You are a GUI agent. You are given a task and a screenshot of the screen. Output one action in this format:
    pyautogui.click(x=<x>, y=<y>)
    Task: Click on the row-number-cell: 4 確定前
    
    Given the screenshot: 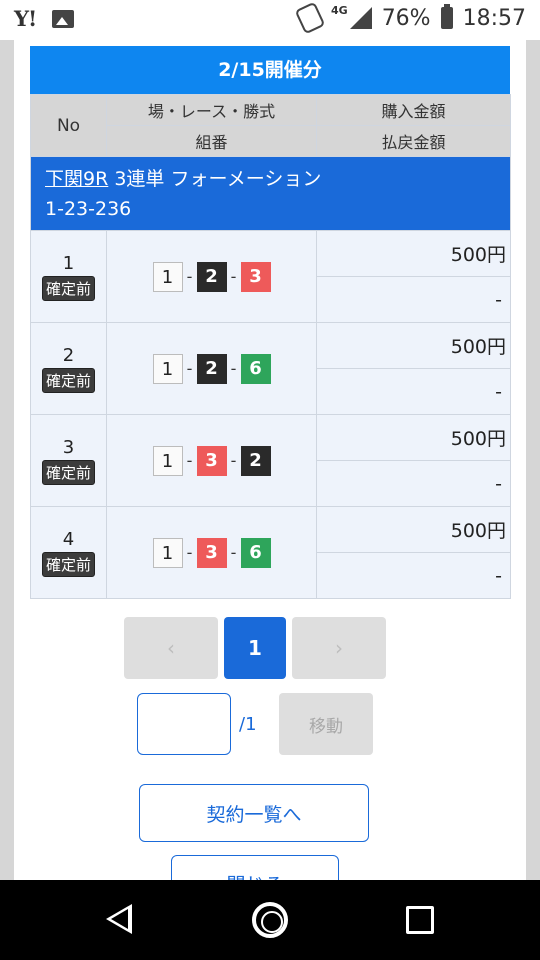 What is the action you would take?
    pyautogui.click(x=68, y=552)
    